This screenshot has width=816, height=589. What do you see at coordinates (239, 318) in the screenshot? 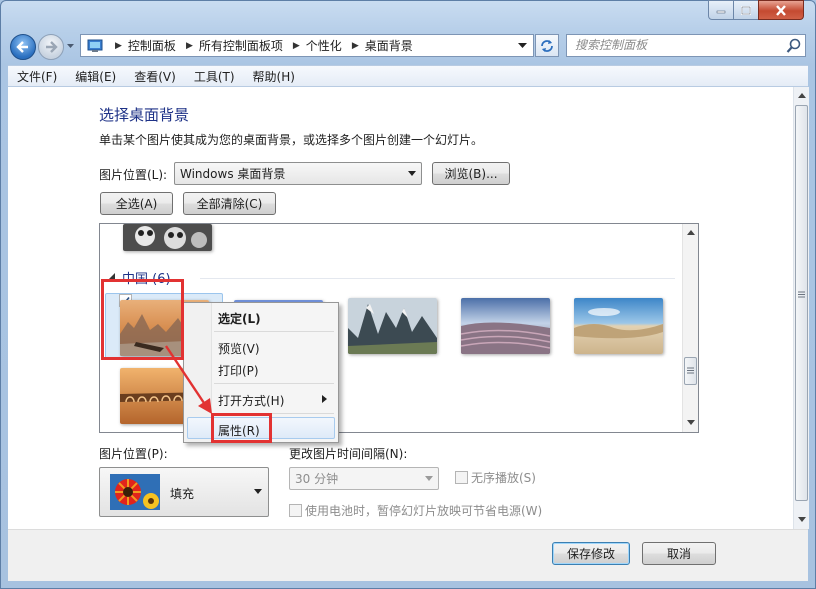
I see `menu-item-select: 选定(L)` at bounding box center [239, 318].